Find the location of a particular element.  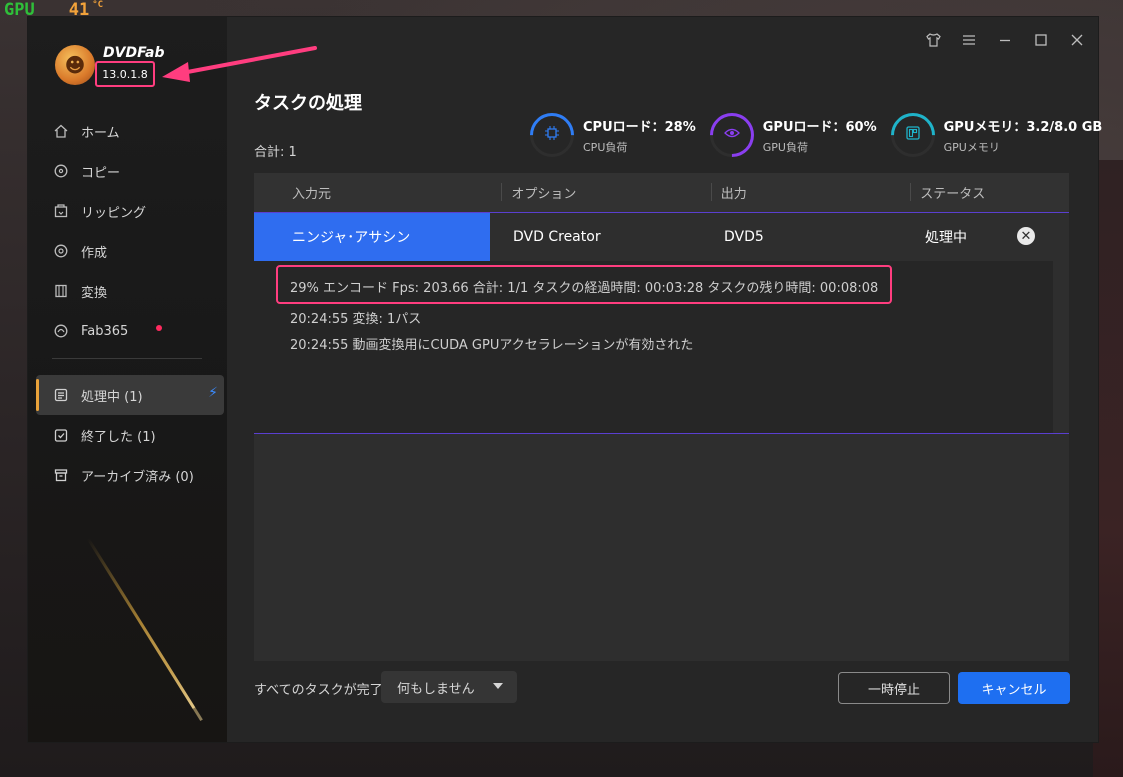

gpu-memory-stat: GPUメモリ：3.2/8.0 GB GPUメモリ is located at coordinates (992, 135).